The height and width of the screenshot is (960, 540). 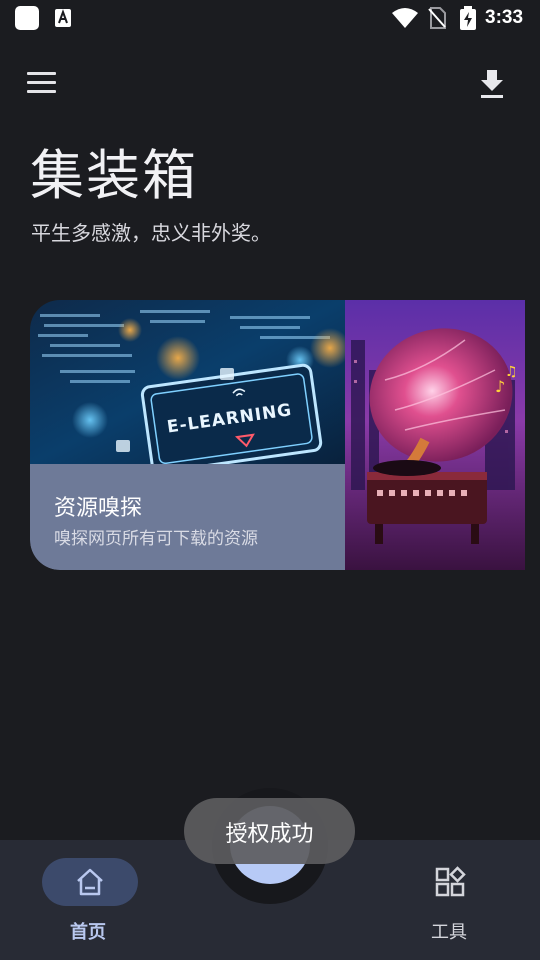 I want to click on card-body: 资源嗅探 嗅探网页所有可下载的资源, so click(x=187, y=517).